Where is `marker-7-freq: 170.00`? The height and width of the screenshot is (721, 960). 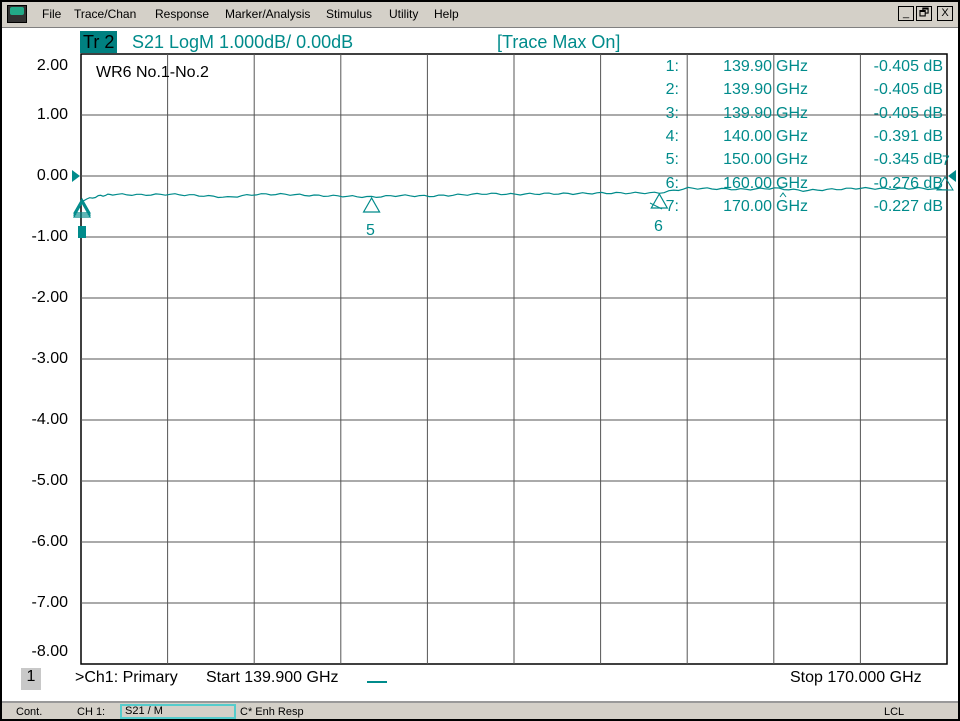
marker-7-freq: 170.00 is located at coordinates (747, 206).